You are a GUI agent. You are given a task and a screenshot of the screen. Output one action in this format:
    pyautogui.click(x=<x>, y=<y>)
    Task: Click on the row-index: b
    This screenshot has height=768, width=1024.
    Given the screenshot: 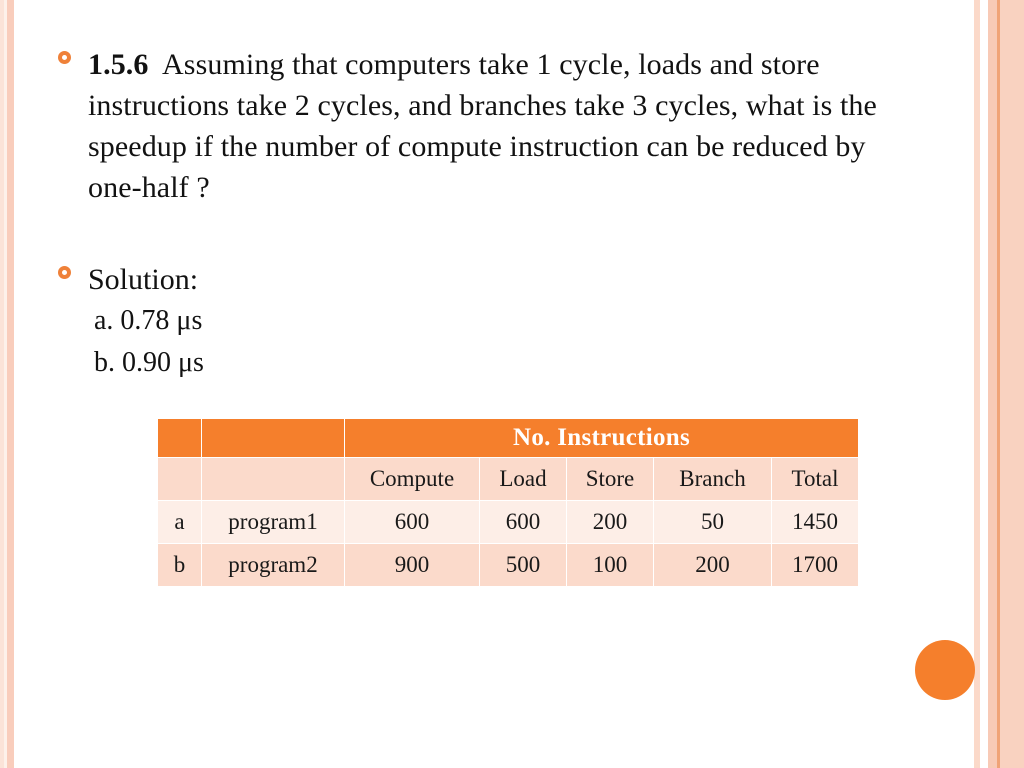 What is the action you would take?
    pyautogui.click(x=179, y=565)
    